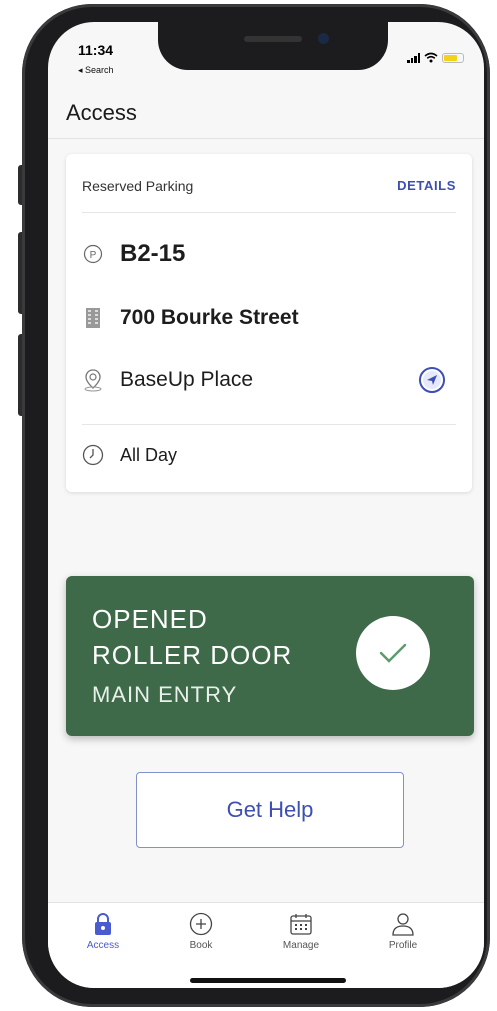 Image resolution: width=497 pixels, height=1011 pixels. What do you see at coordinates (273, 46) in the screenshot?
I see `notch` at bounding box center [273, 46].